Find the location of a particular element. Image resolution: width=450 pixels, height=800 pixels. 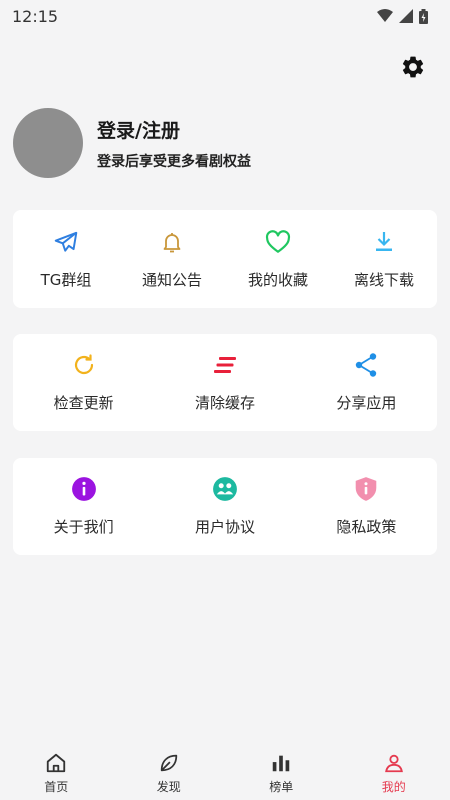

user-icon is located at coordinates (394, 763).